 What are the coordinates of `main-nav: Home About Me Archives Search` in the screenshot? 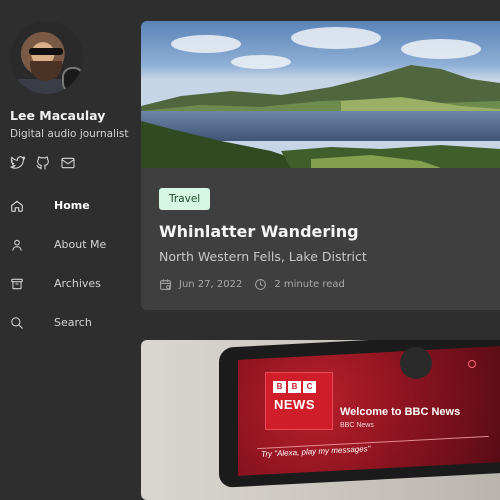 It's located at (70, 264).